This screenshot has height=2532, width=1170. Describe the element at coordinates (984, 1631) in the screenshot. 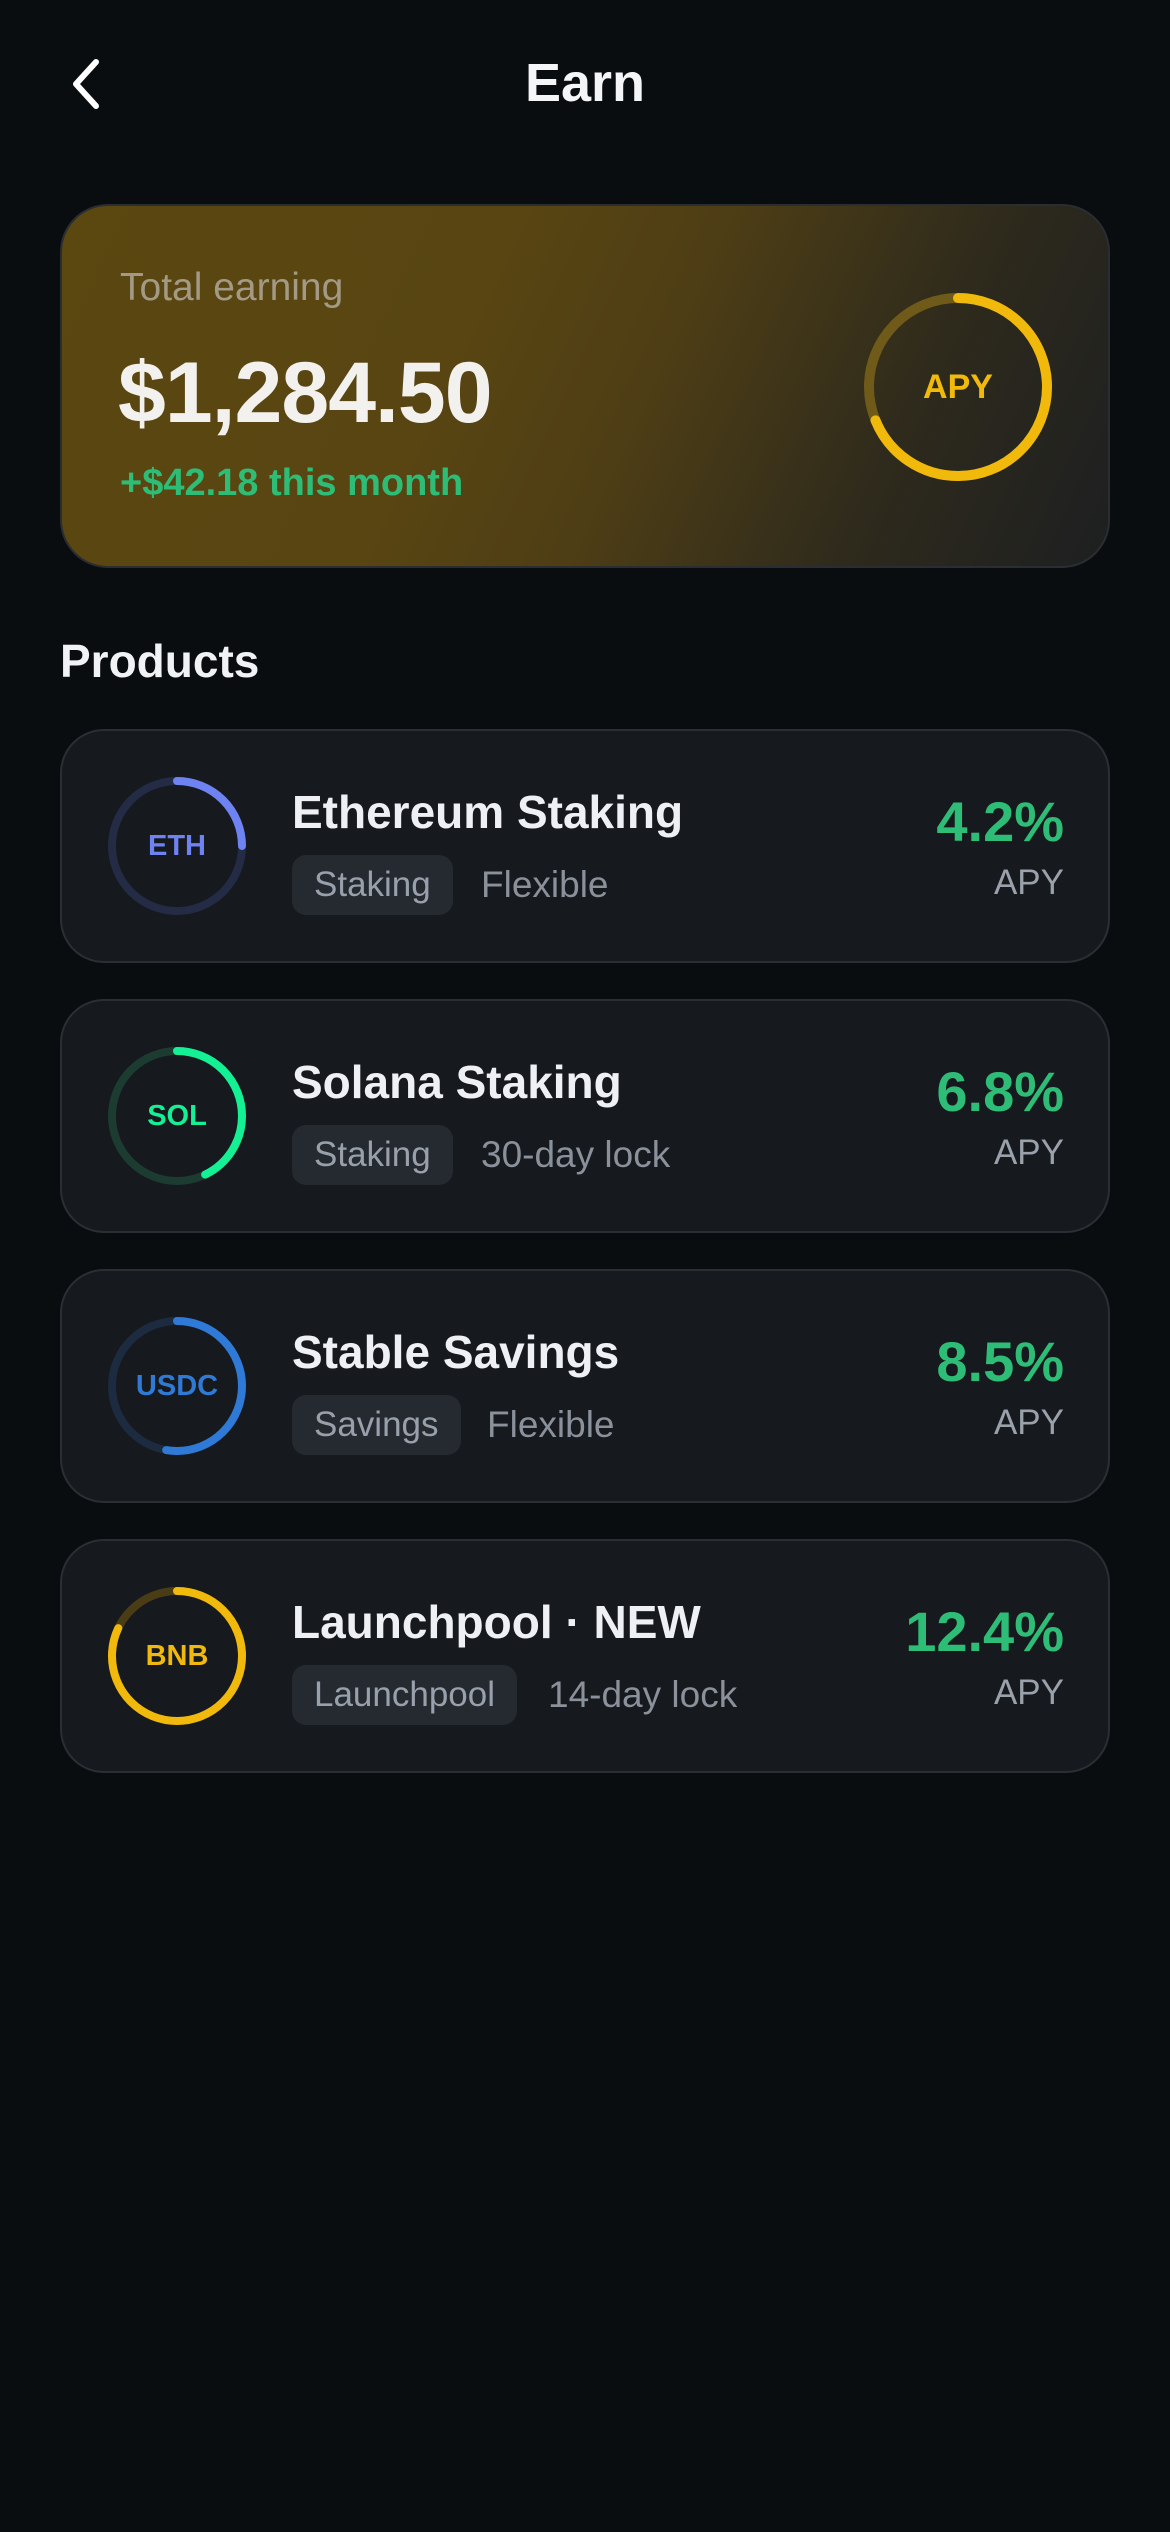

I see `product-apy-value: 12.4%` at that location.